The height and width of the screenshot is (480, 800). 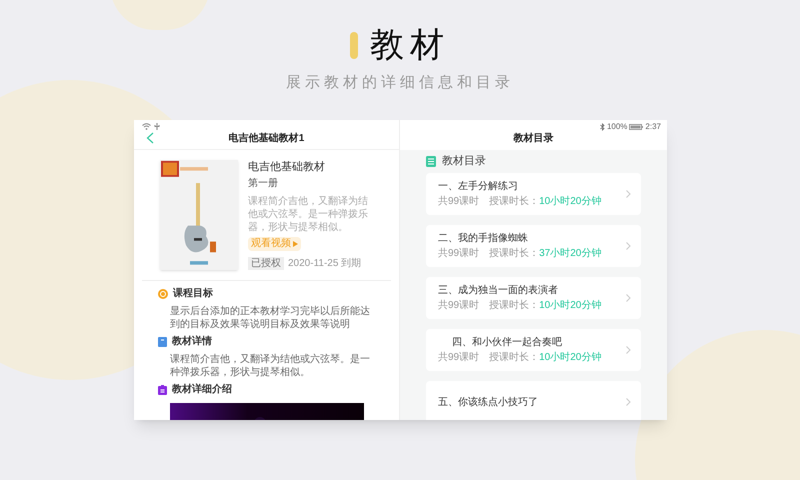 What do you see at coordinates (570, 253) in the screenshot?
I see `duration-value: 37小时20分钟` at bounding box center [570, 253].